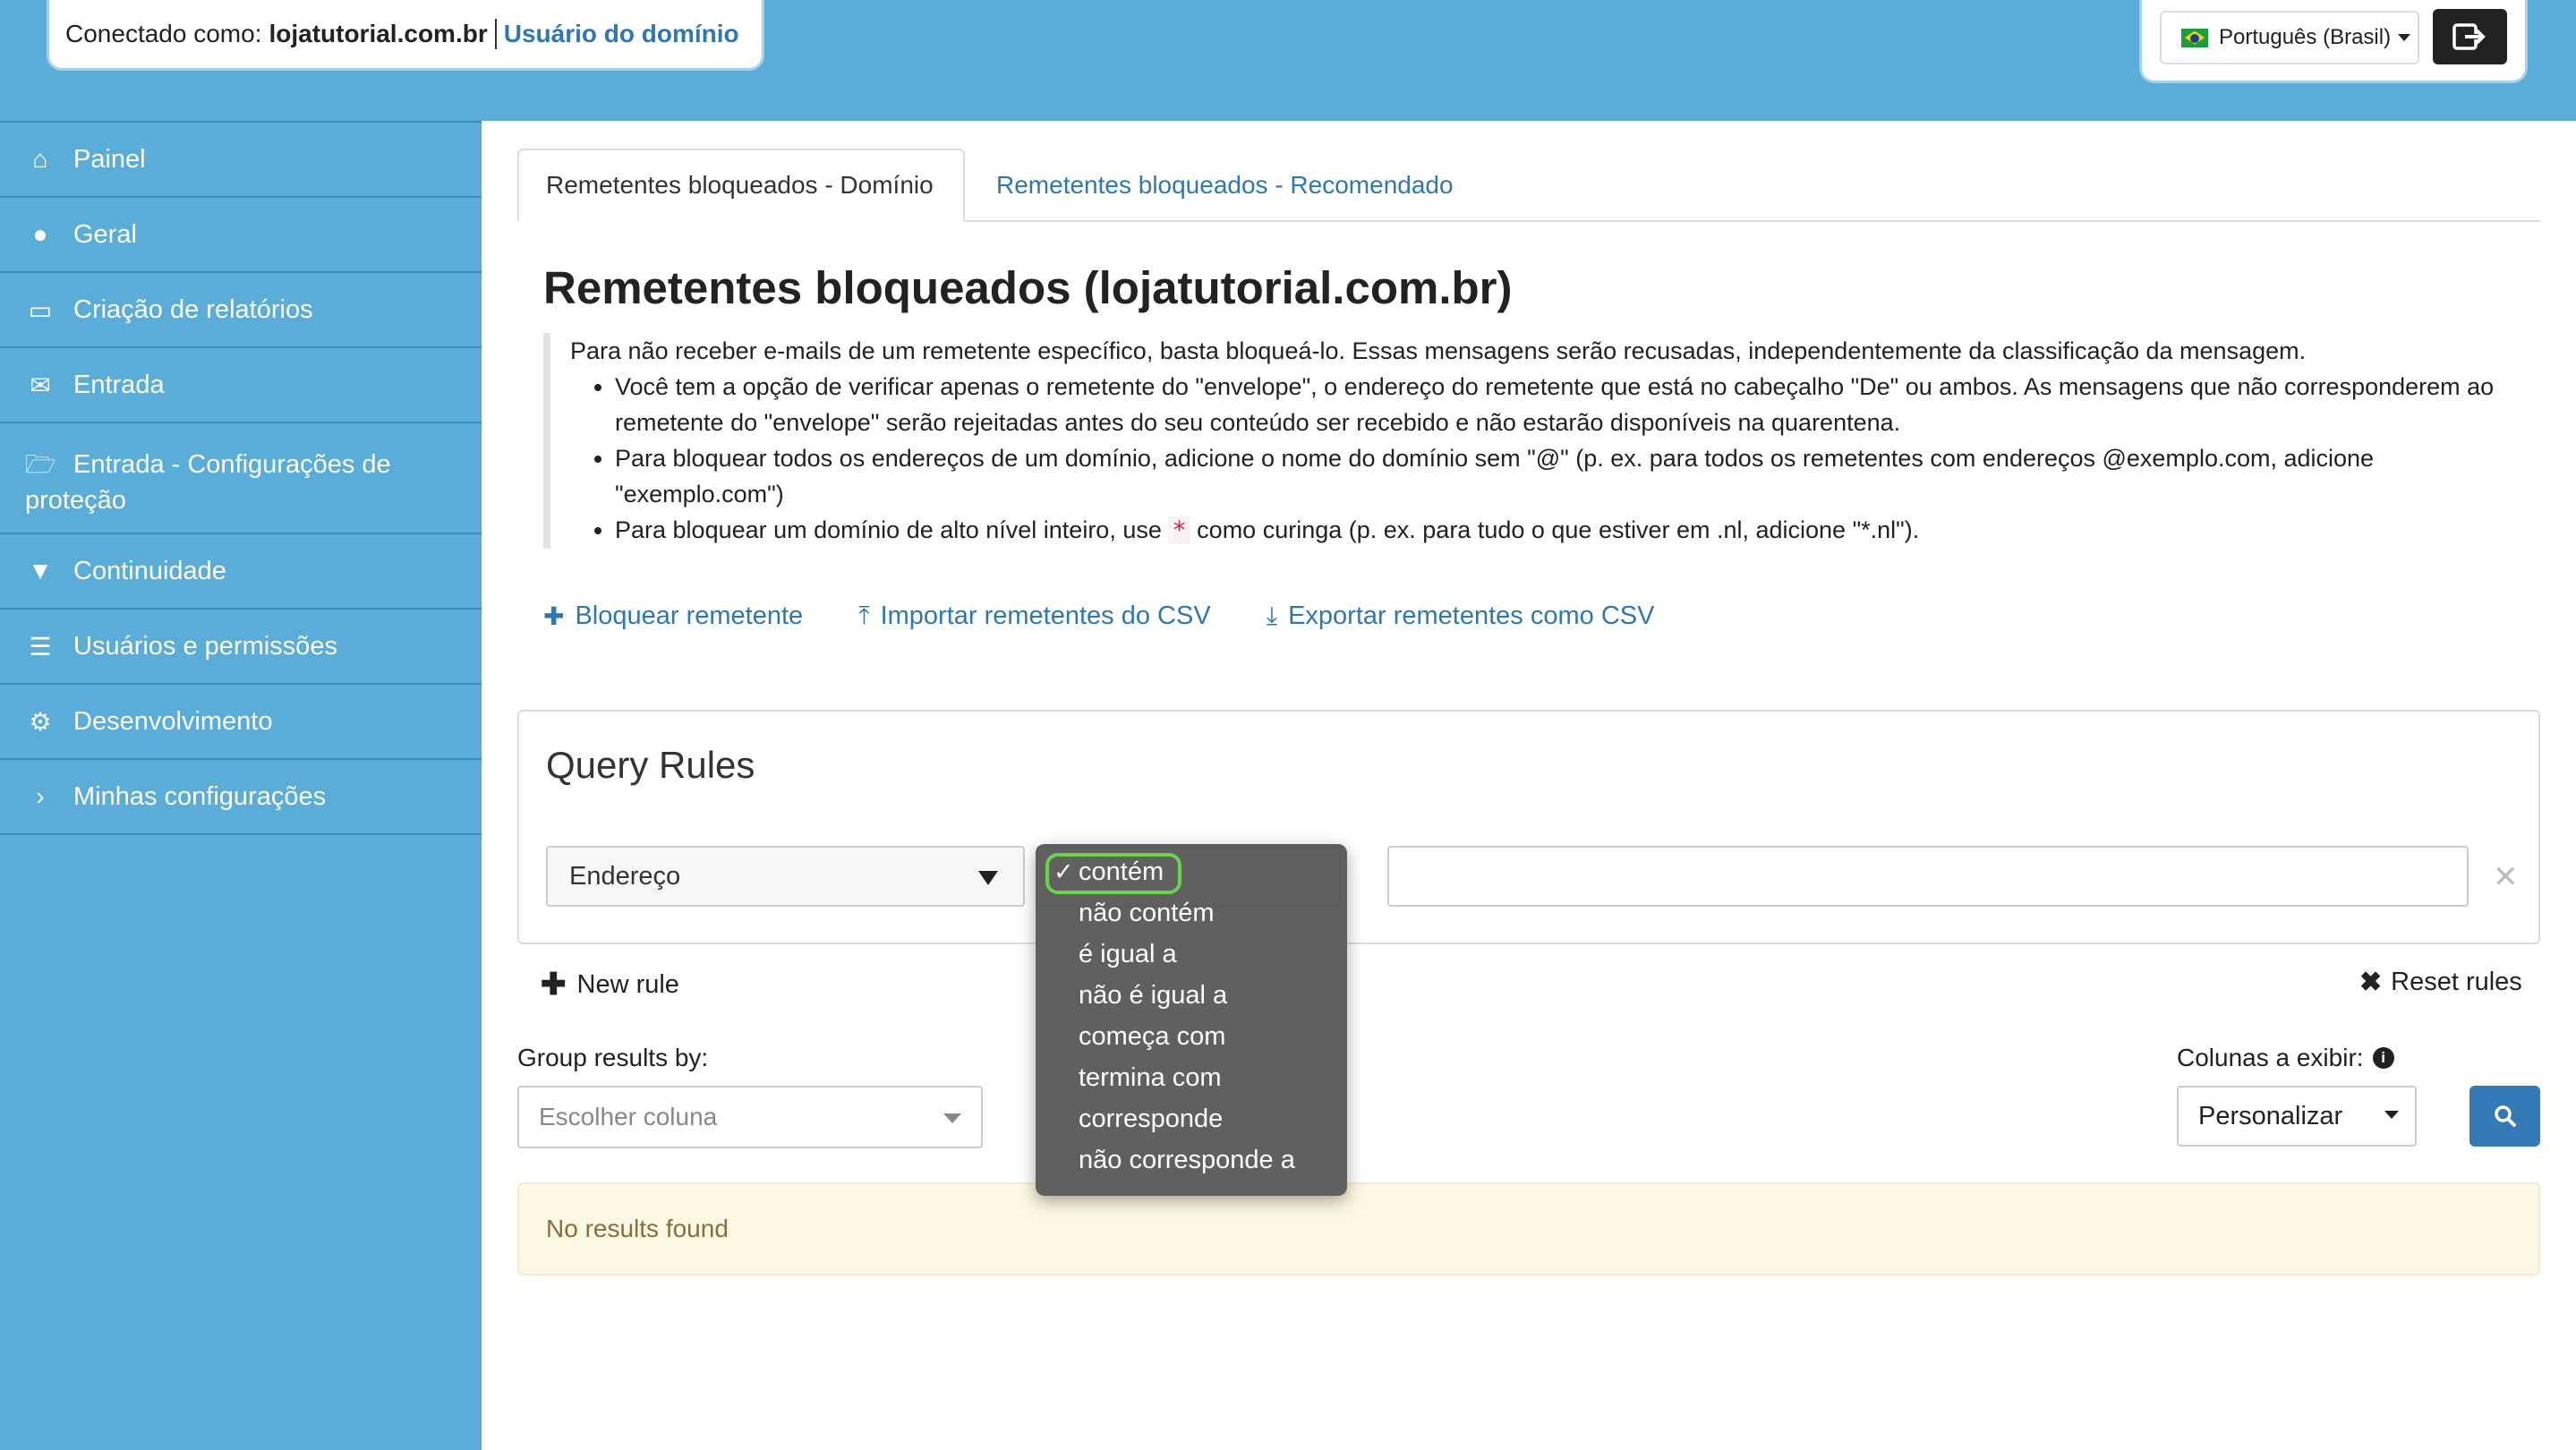 Image resolution: width=2576 pixels, height=1450 pixels. I want to click on gear-icon: ⚙, so click(40, 721).